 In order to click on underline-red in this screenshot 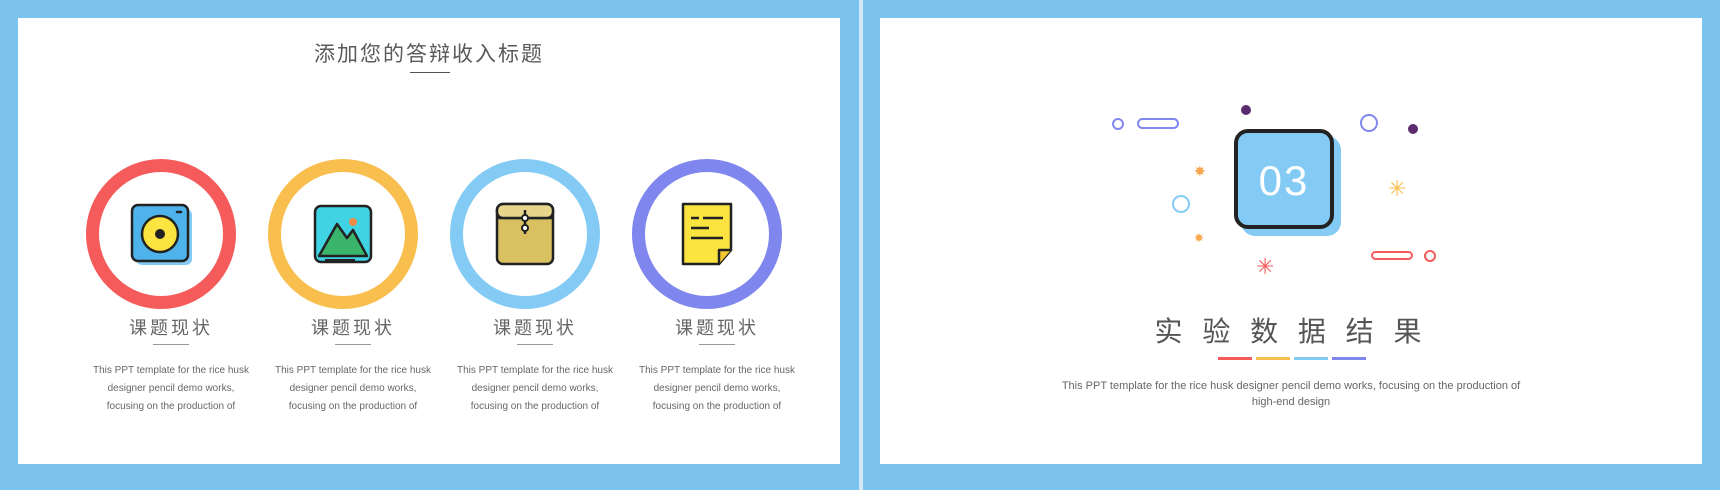, I will do `click(1235, 358)`.